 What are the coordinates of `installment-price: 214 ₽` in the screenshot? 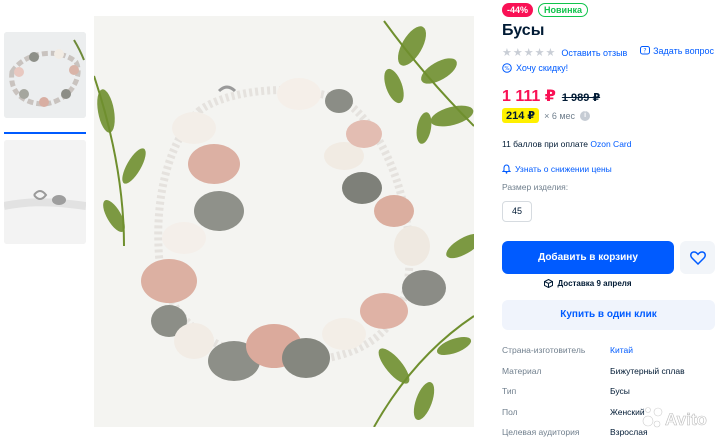 It's located at (521, 115).